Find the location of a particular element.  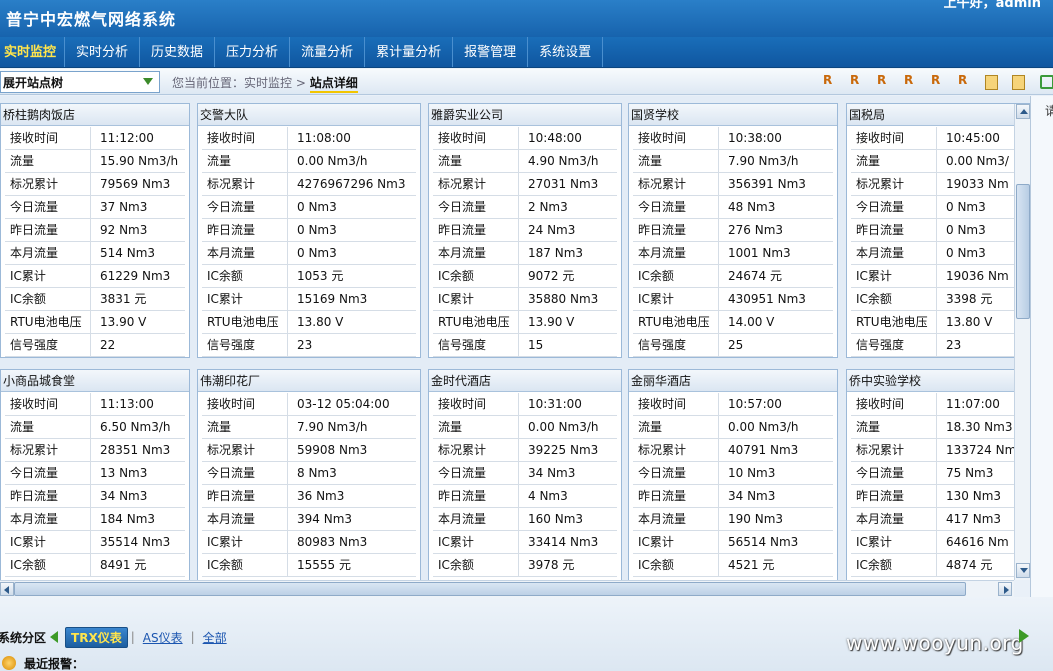

table-row: 本月流量 1001 Nm3 is located at coordinates (733, 253).